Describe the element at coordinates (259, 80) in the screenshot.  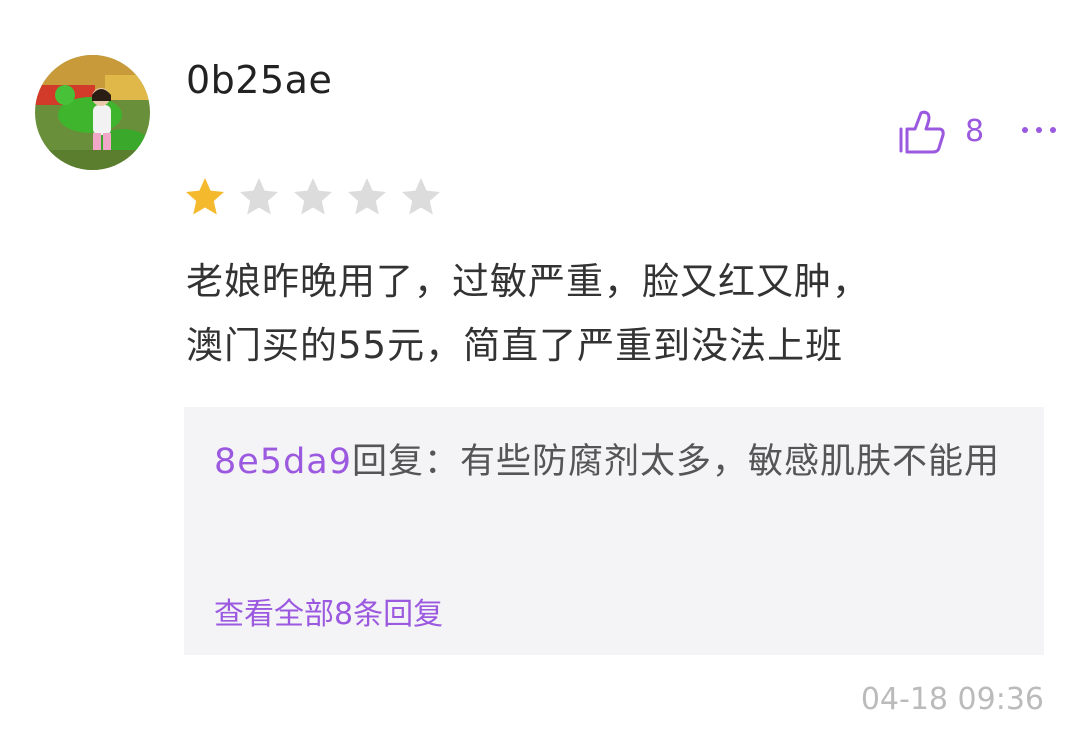
I see `username: 0b25ae` at that location.